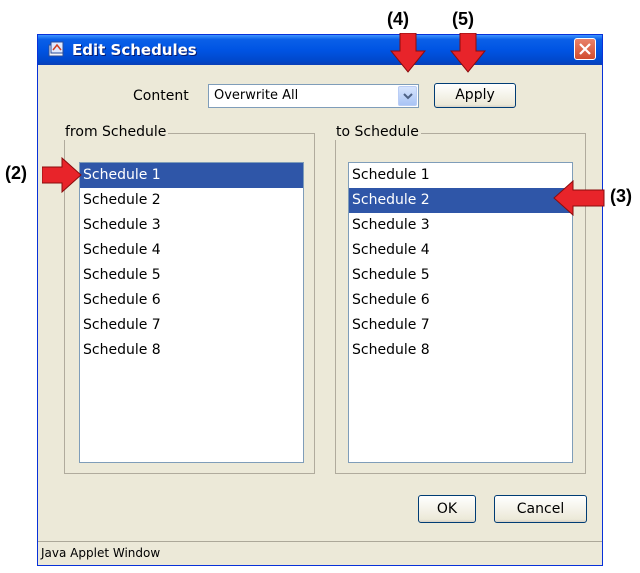 The height and width of the screenshot is (573, 640). Describe the element at coordinates (101, 553) in the screenshot. I see `status-text: Java Applet Window` at that location.